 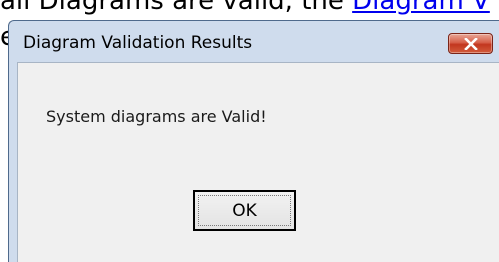 I want to click on close-button, so click(x=470, y=43).